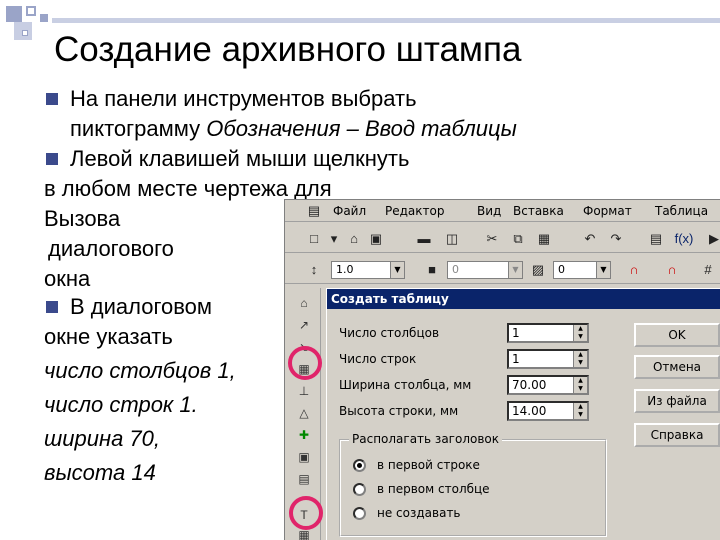  Describe the element at coordinates (548, 359) in the screenshot. I see `rows-input: 1 ▲ ▼` at that location.